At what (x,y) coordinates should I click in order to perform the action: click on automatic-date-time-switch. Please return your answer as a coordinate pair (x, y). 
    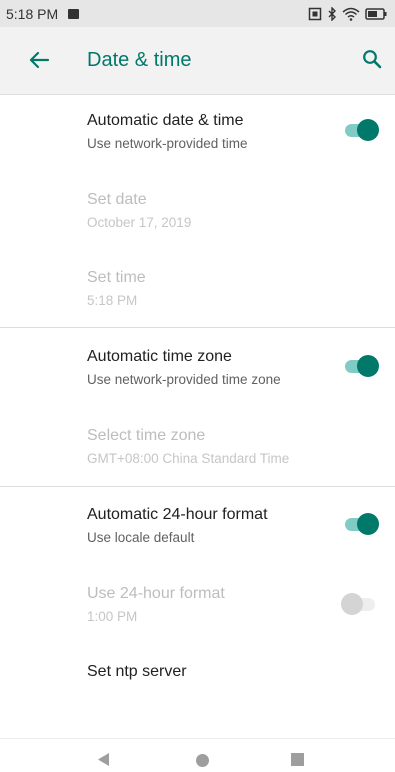
    Looking at the image, I should click on (360, 130).